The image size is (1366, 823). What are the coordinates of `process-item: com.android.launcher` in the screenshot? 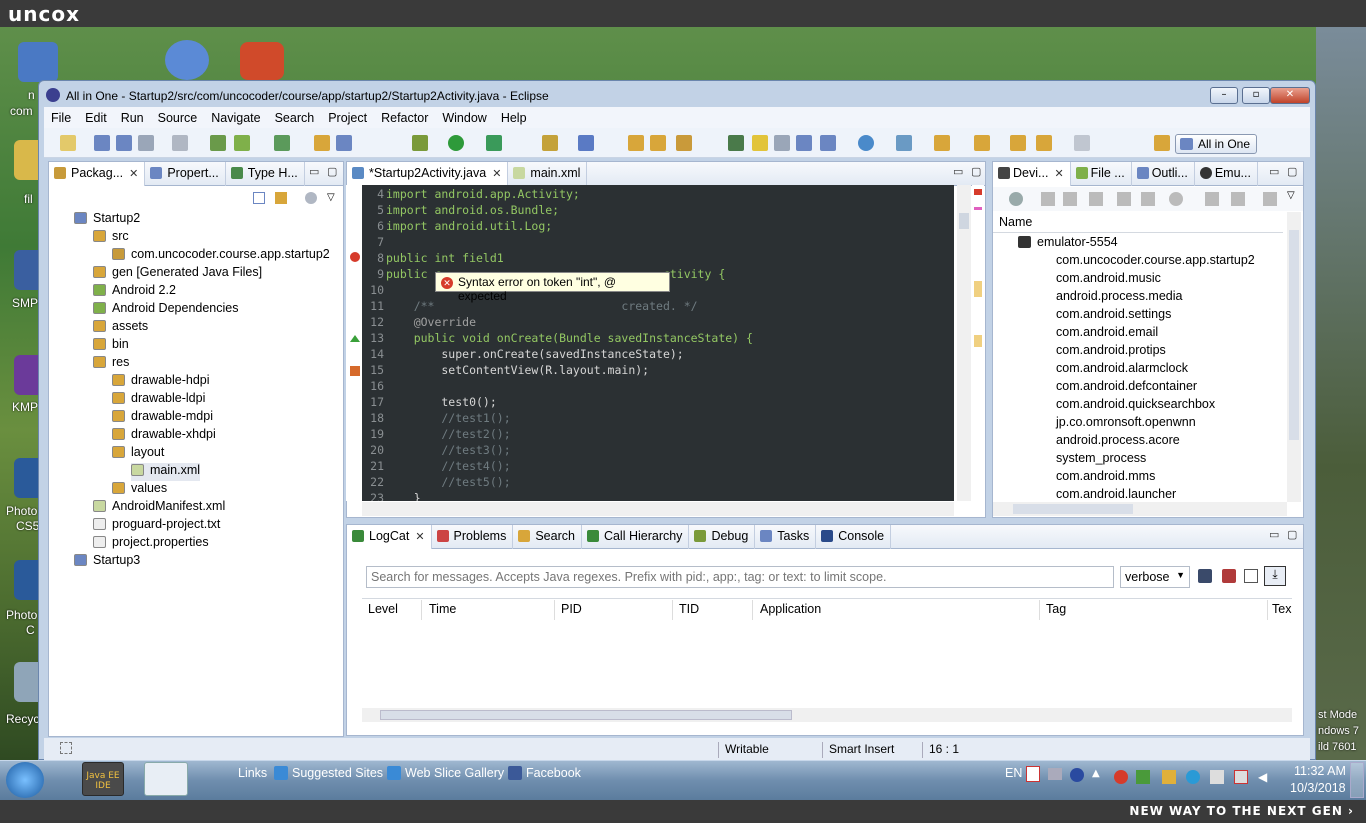 It's located at (1116, 496).